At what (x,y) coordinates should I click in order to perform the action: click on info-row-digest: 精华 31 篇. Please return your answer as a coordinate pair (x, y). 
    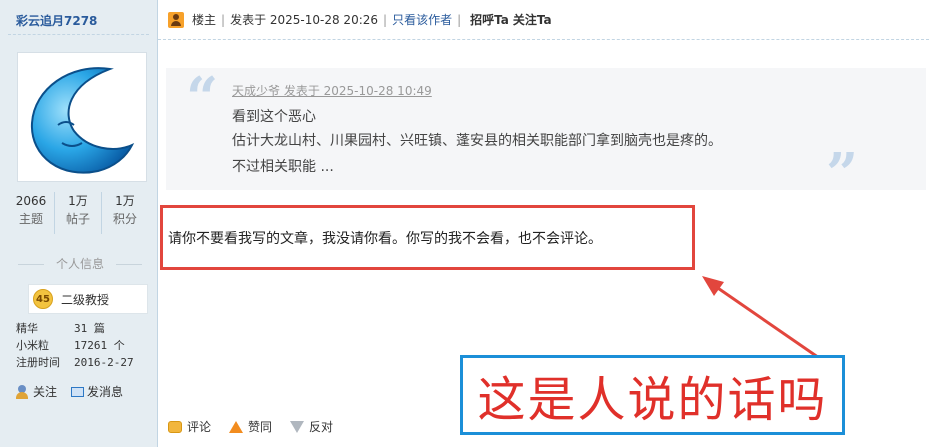
    Looking at the image, I should click on (86, 328).